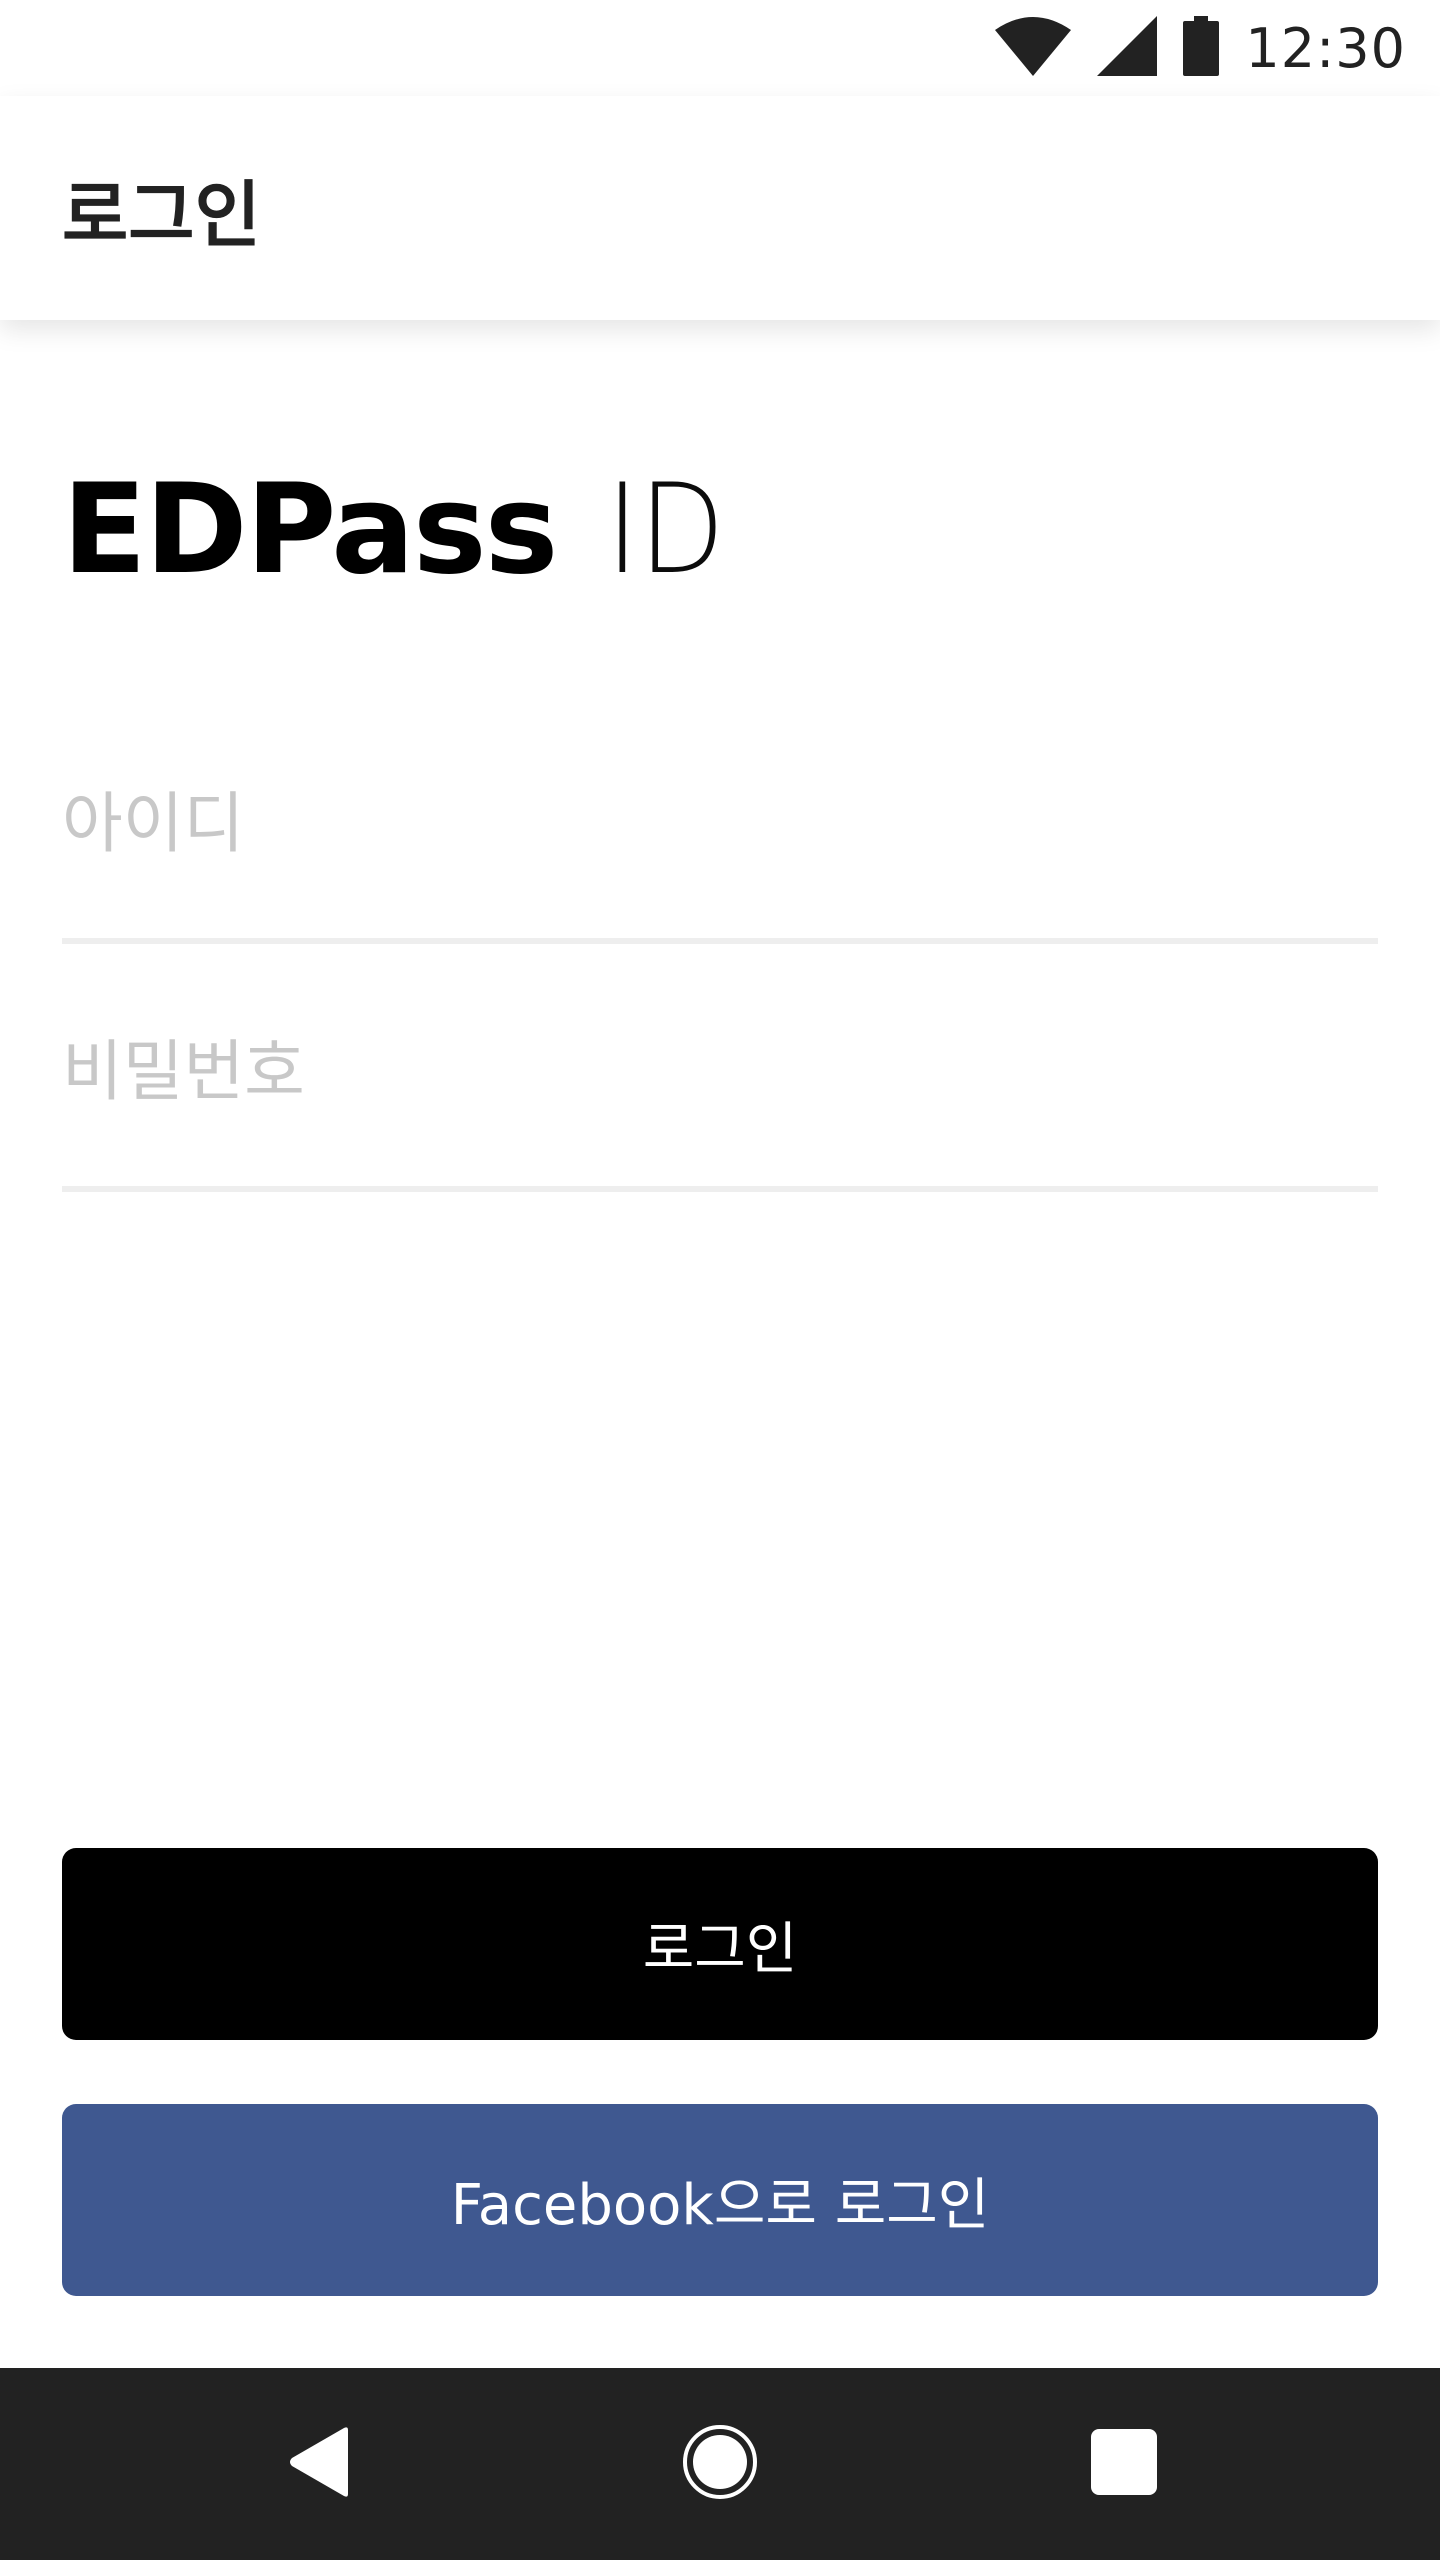 The height and width of the screenshot is (2560, 1440). Describe the element at coordinates (720, 1944) in the screenshot. I see `login-button: 로그인` at that location.